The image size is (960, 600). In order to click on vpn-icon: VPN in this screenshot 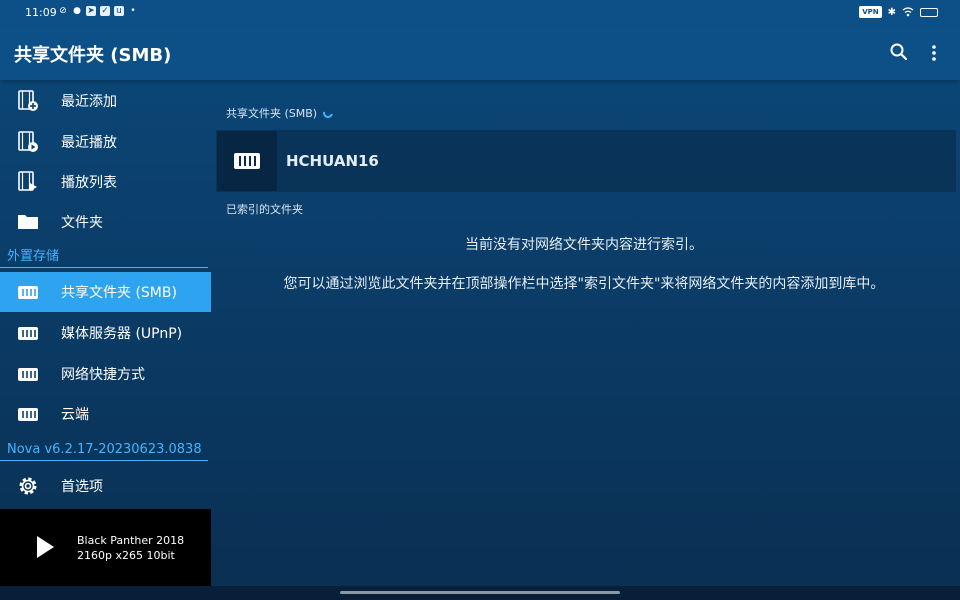, I will do `click(870, 12)`.